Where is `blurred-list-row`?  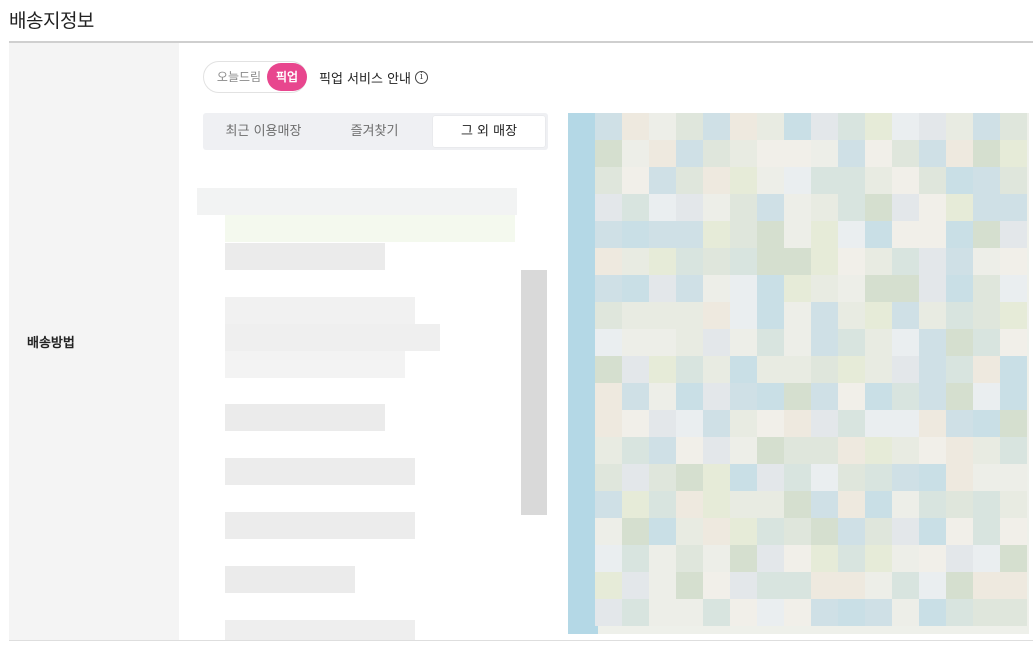
blurred-list-row is located at coordinates (315, 365).